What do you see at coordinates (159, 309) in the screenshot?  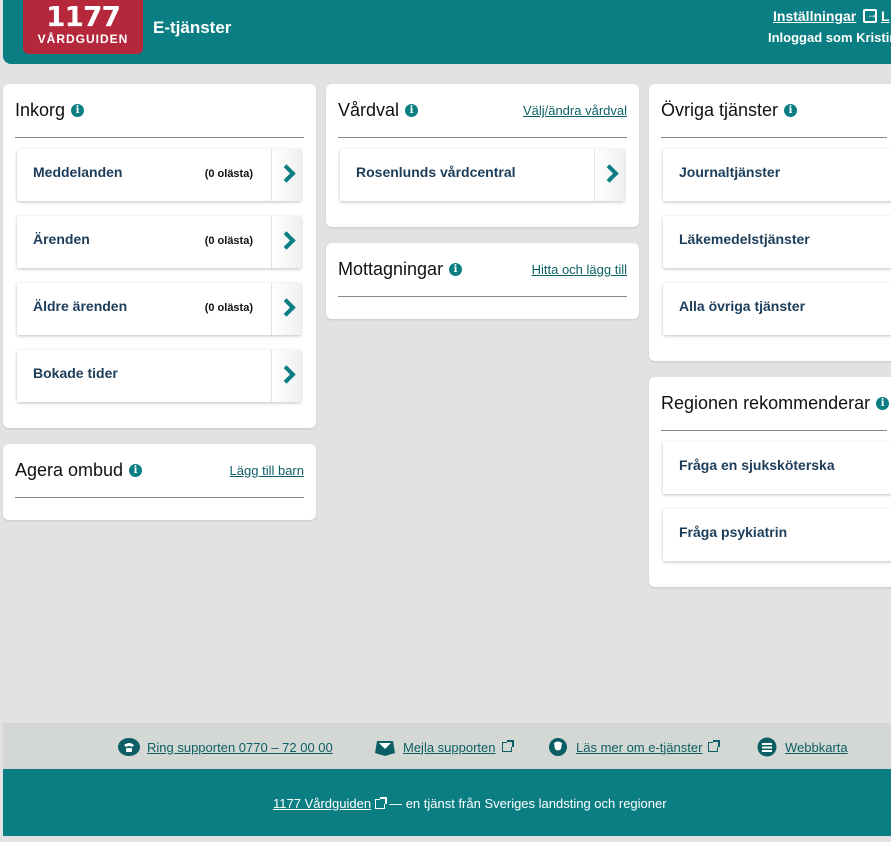 I see `inbox-item-aldre-arenden: Äldre ärenden (0 olästa)` at bounding box center [159, 309].